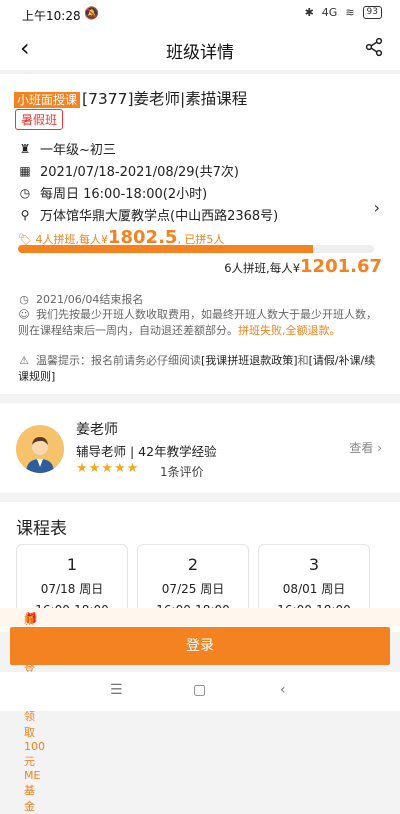 The height and width of the screenshot is (814, 400). I want to click on bluetooth-icon: ✱, so click(309, 12).